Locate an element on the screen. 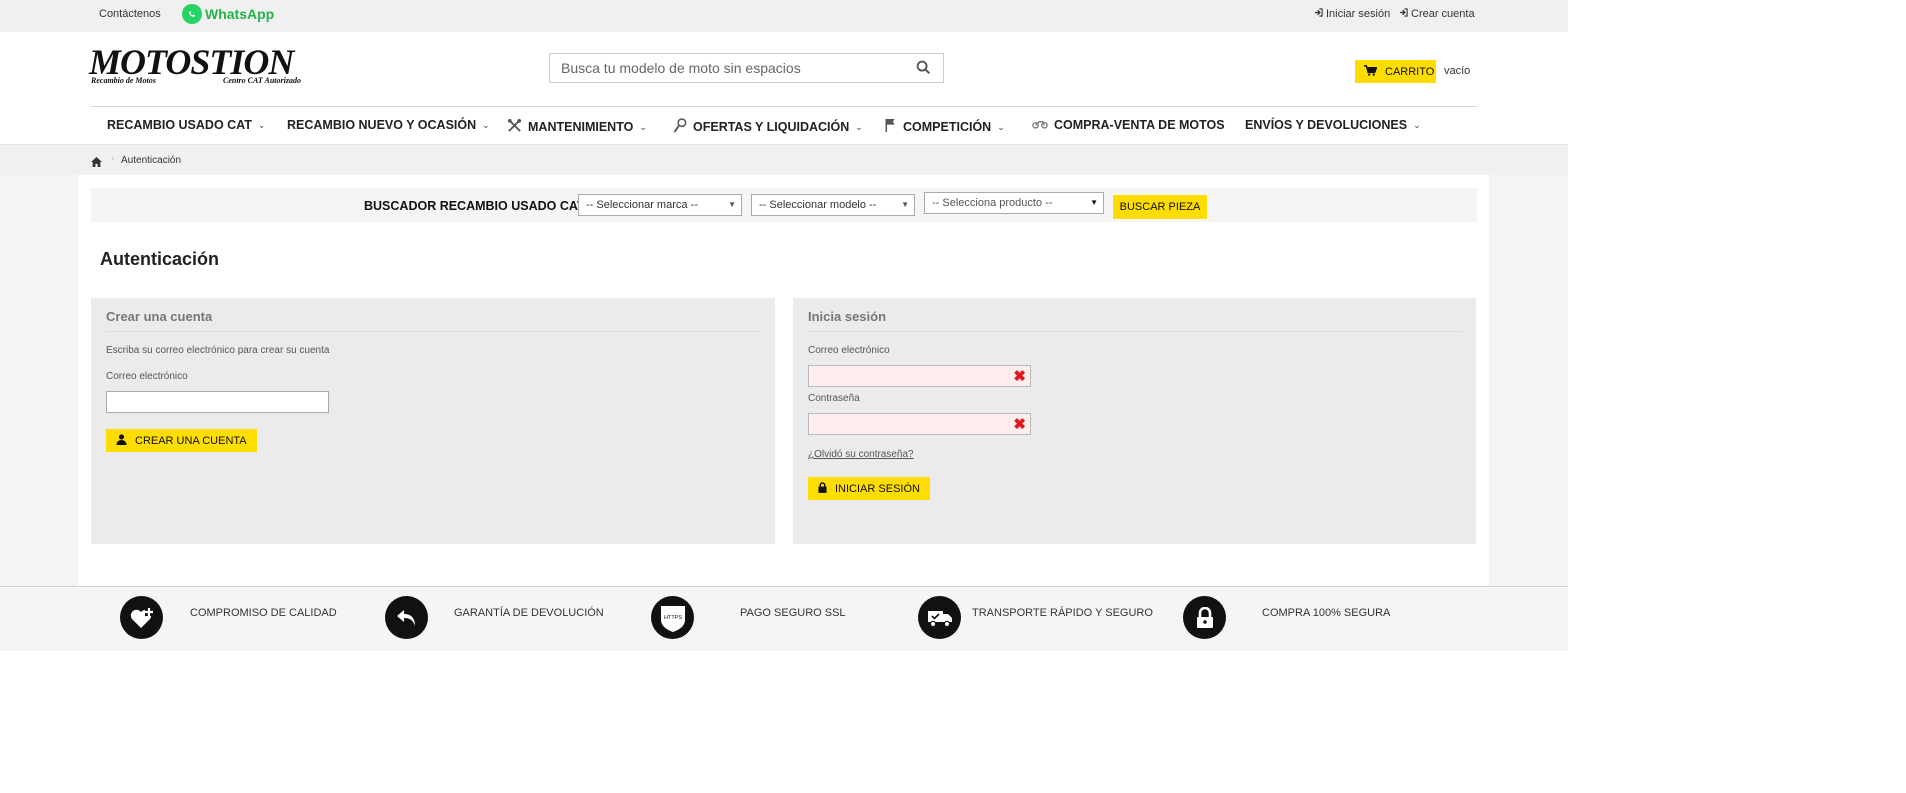 This screenshot has height=793, width=1906. heart-plus-icon is located at coordinates (141, 617).